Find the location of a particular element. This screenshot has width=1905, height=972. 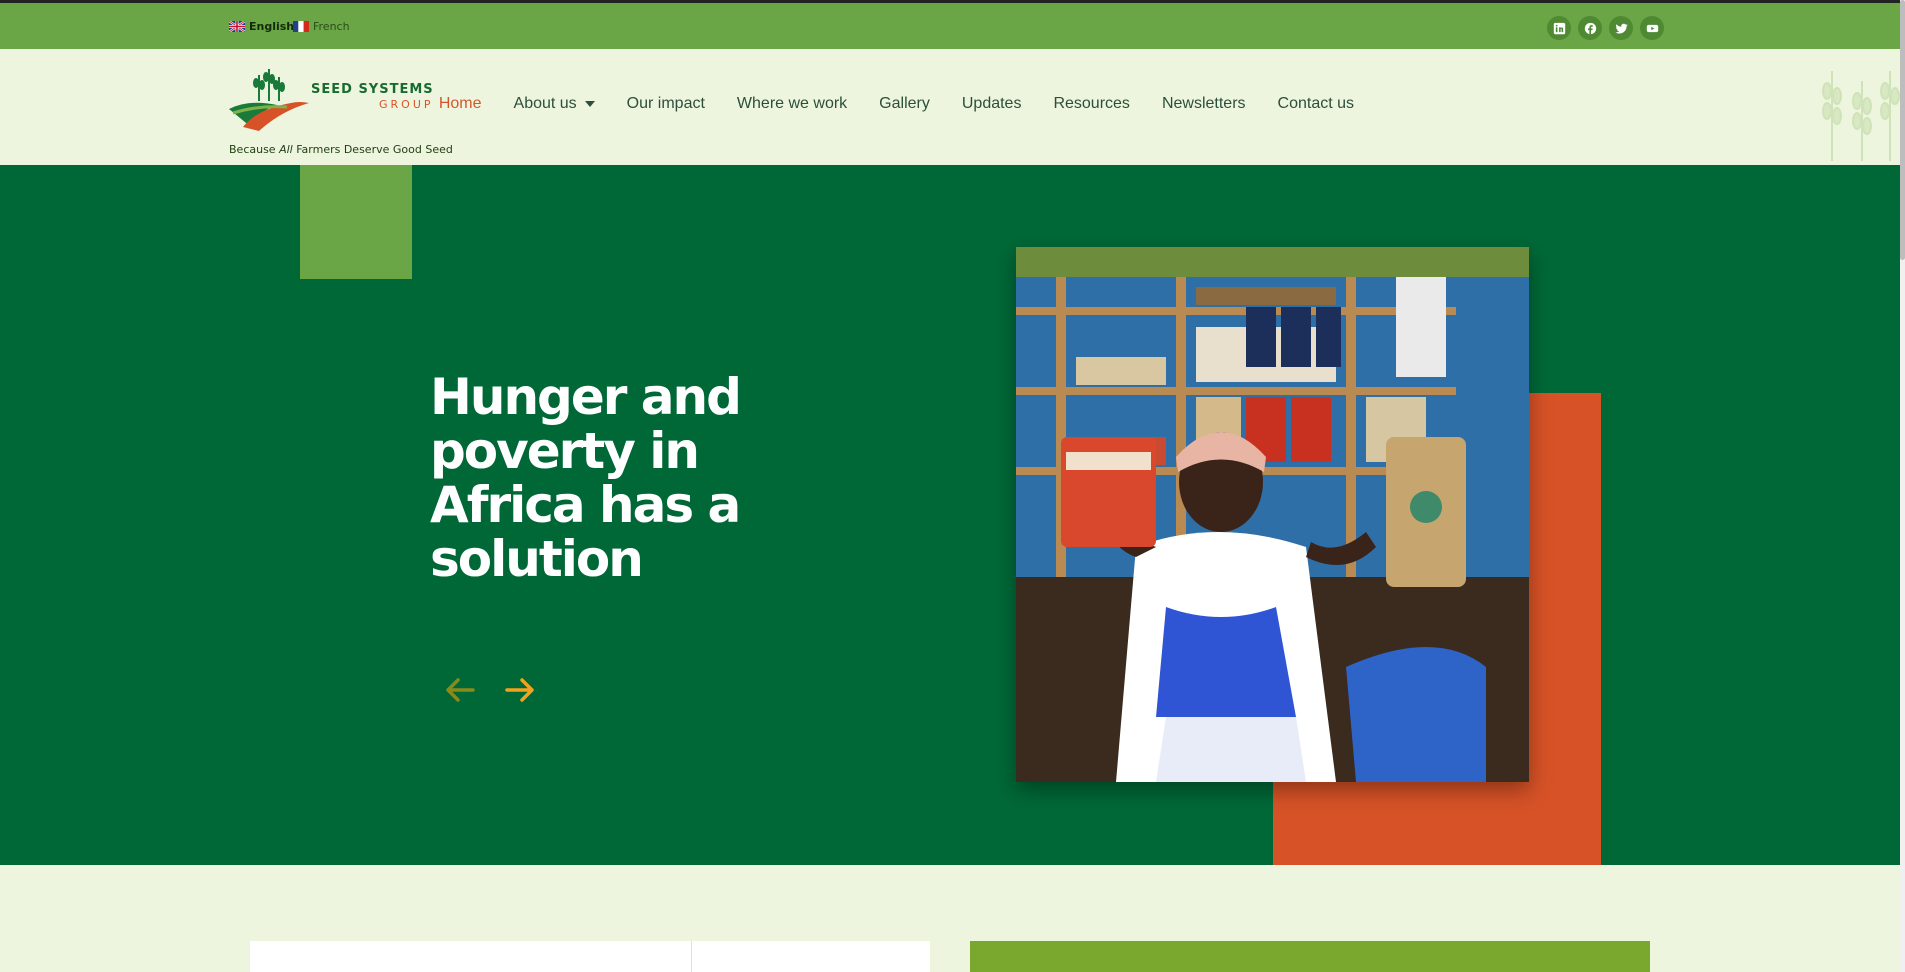

language-french-label: French is located at coordinates (331, 26).